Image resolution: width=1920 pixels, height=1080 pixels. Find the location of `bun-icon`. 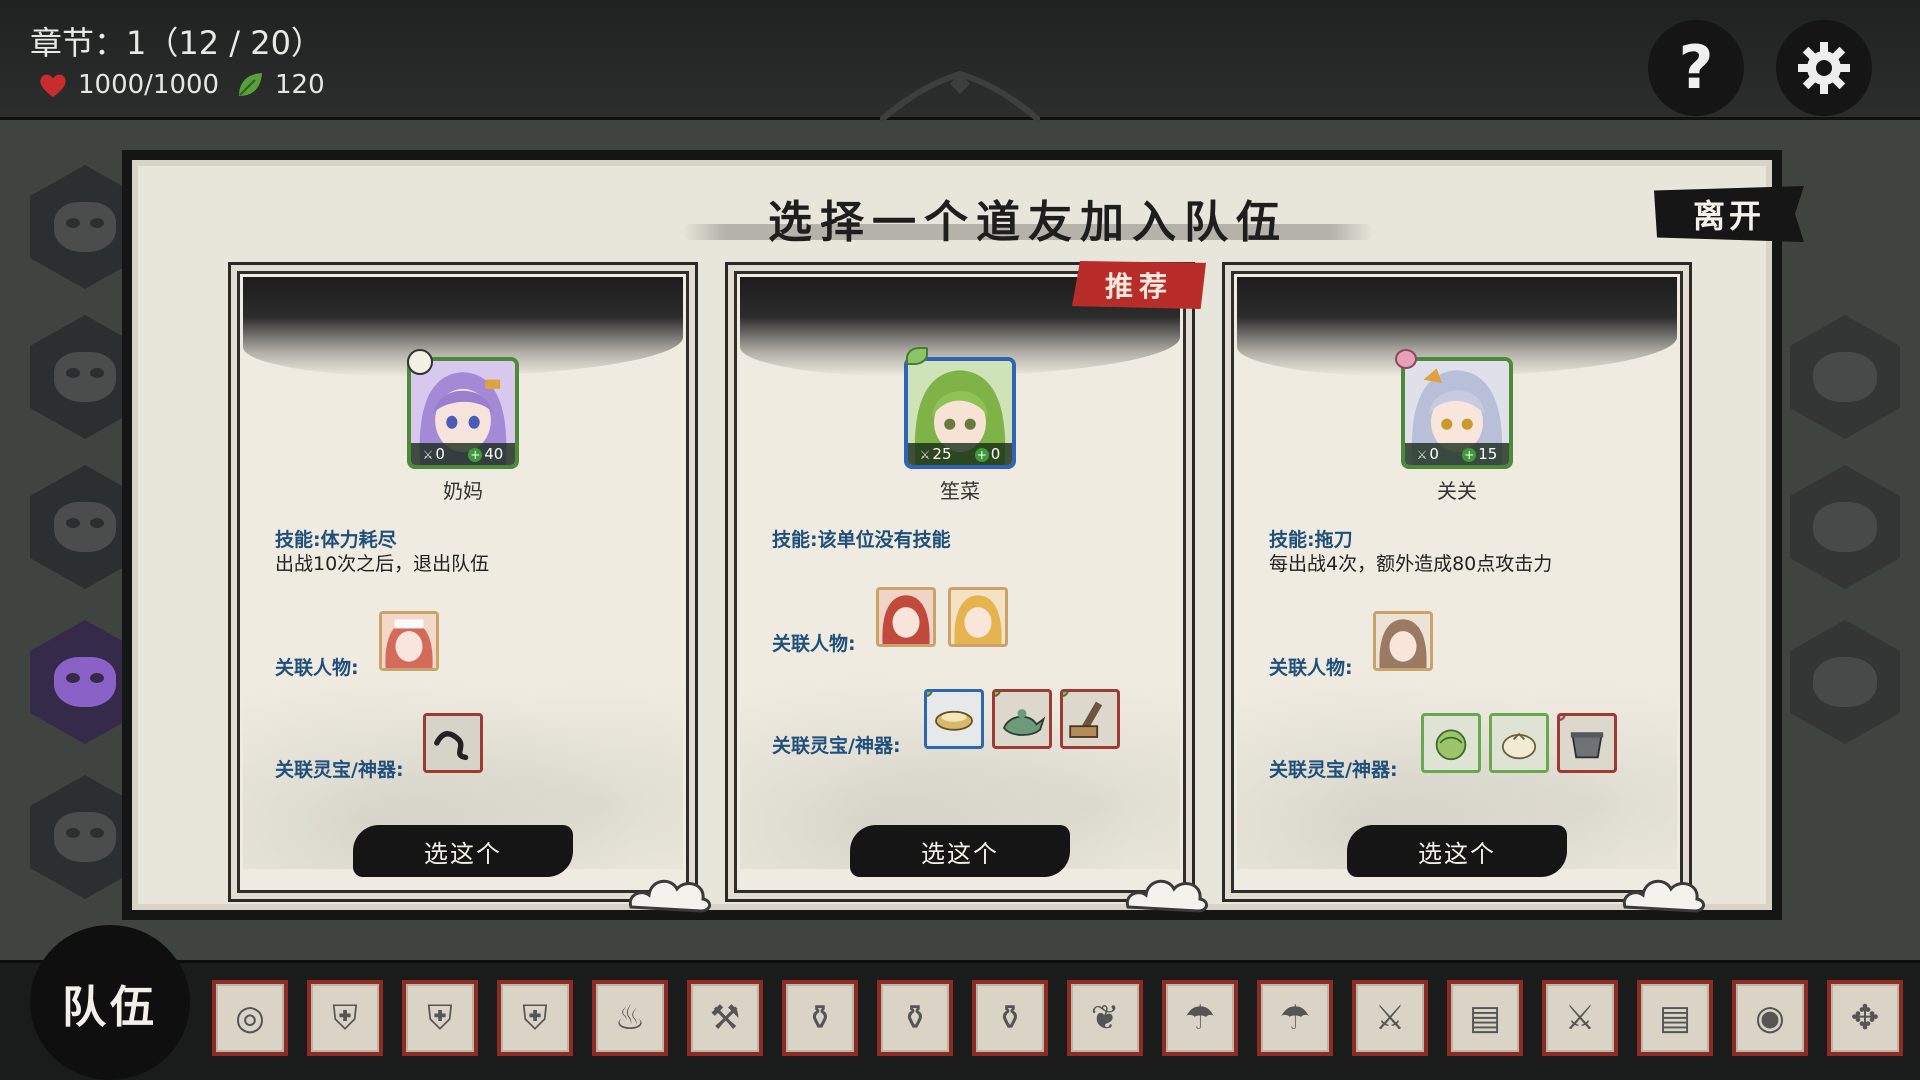

bun-icon is located at coordinates (1519, 746).